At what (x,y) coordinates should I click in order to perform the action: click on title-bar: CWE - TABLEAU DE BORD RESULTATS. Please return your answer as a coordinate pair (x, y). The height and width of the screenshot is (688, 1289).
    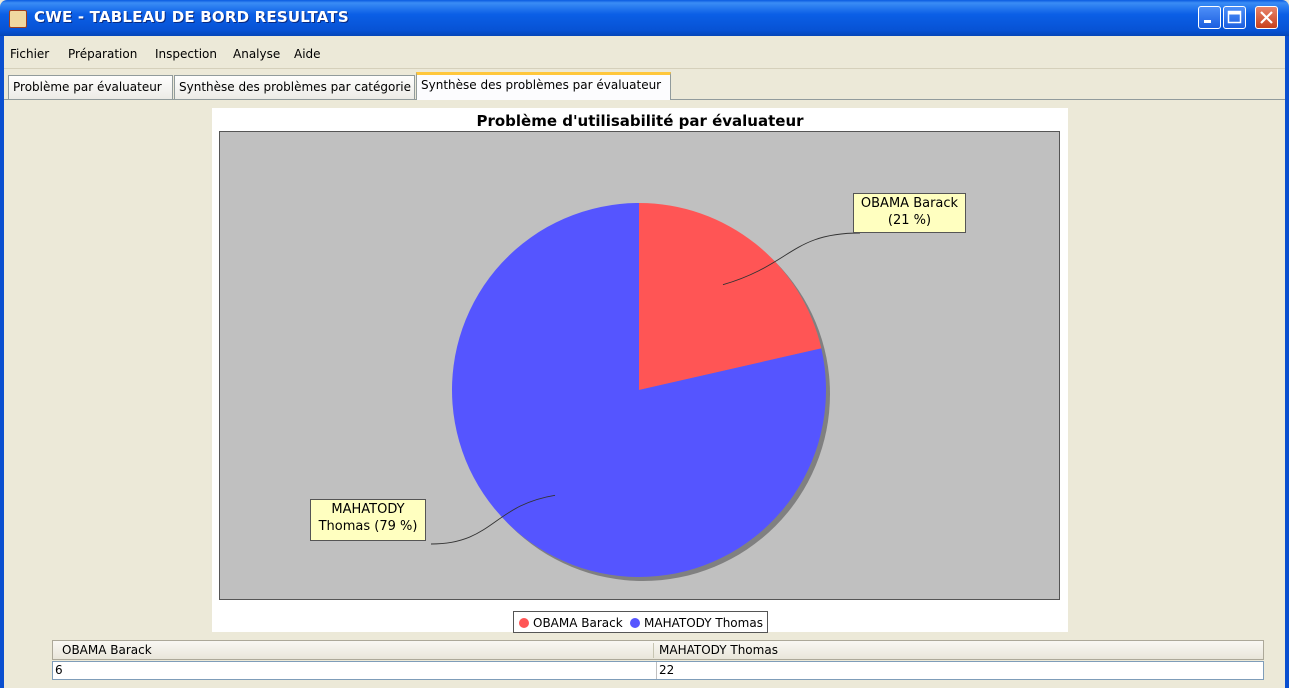
    Looking at the image, I should click on (644, 18).